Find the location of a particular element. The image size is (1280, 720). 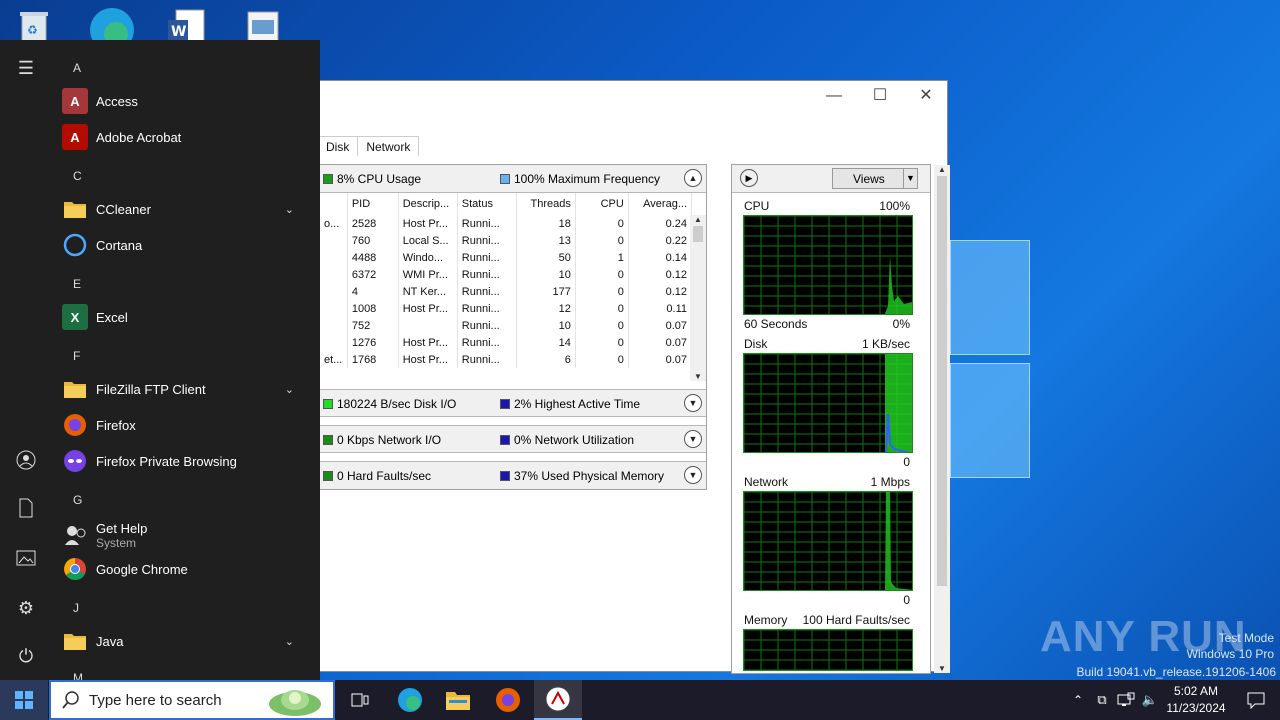

tab-network: Network is located at coordinates (389, 146).